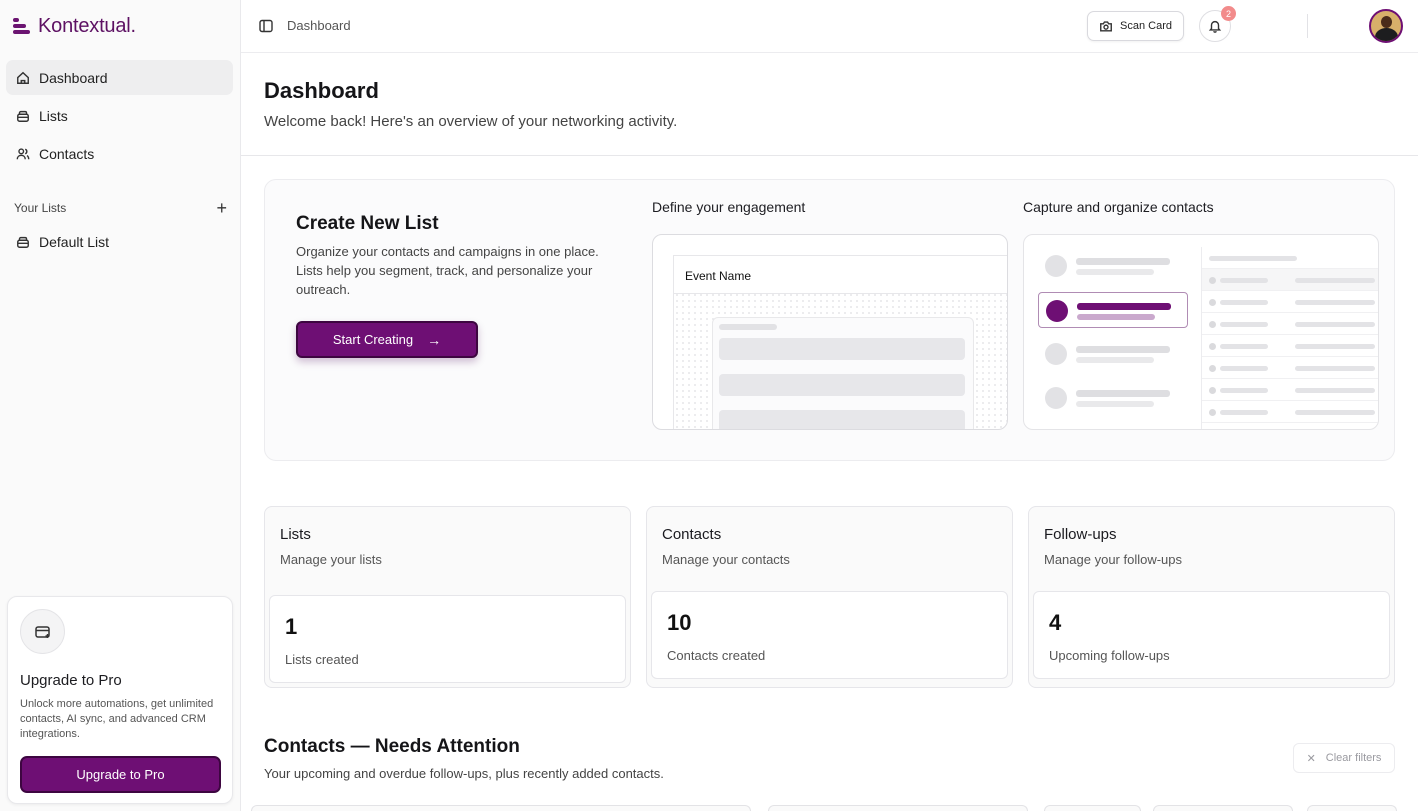 Image resolution: width=1418 pixels, height=811 pixels. I want to click on close-icon: ✕, so click(1311, 758).